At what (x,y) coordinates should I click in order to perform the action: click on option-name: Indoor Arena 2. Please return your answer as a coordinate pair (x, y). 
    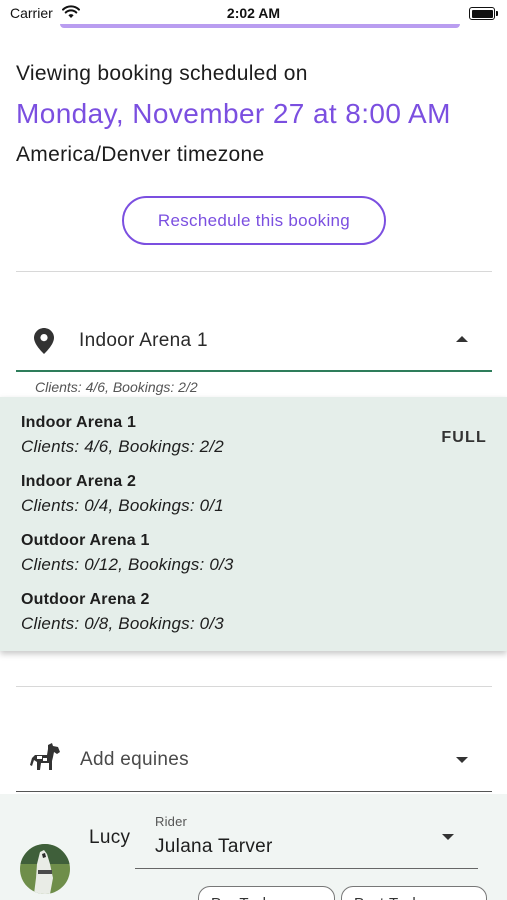
    Looking at the image, I should click on (79, 481).